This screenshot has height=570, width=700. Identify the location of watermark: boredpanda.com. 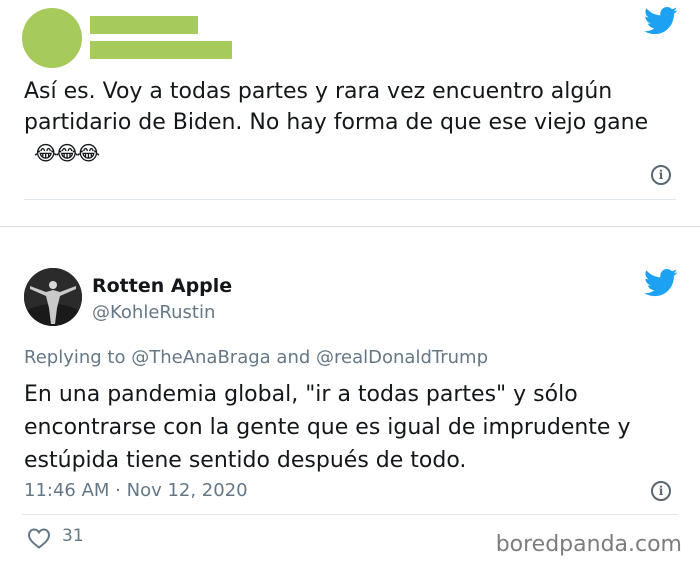
(588, 544).